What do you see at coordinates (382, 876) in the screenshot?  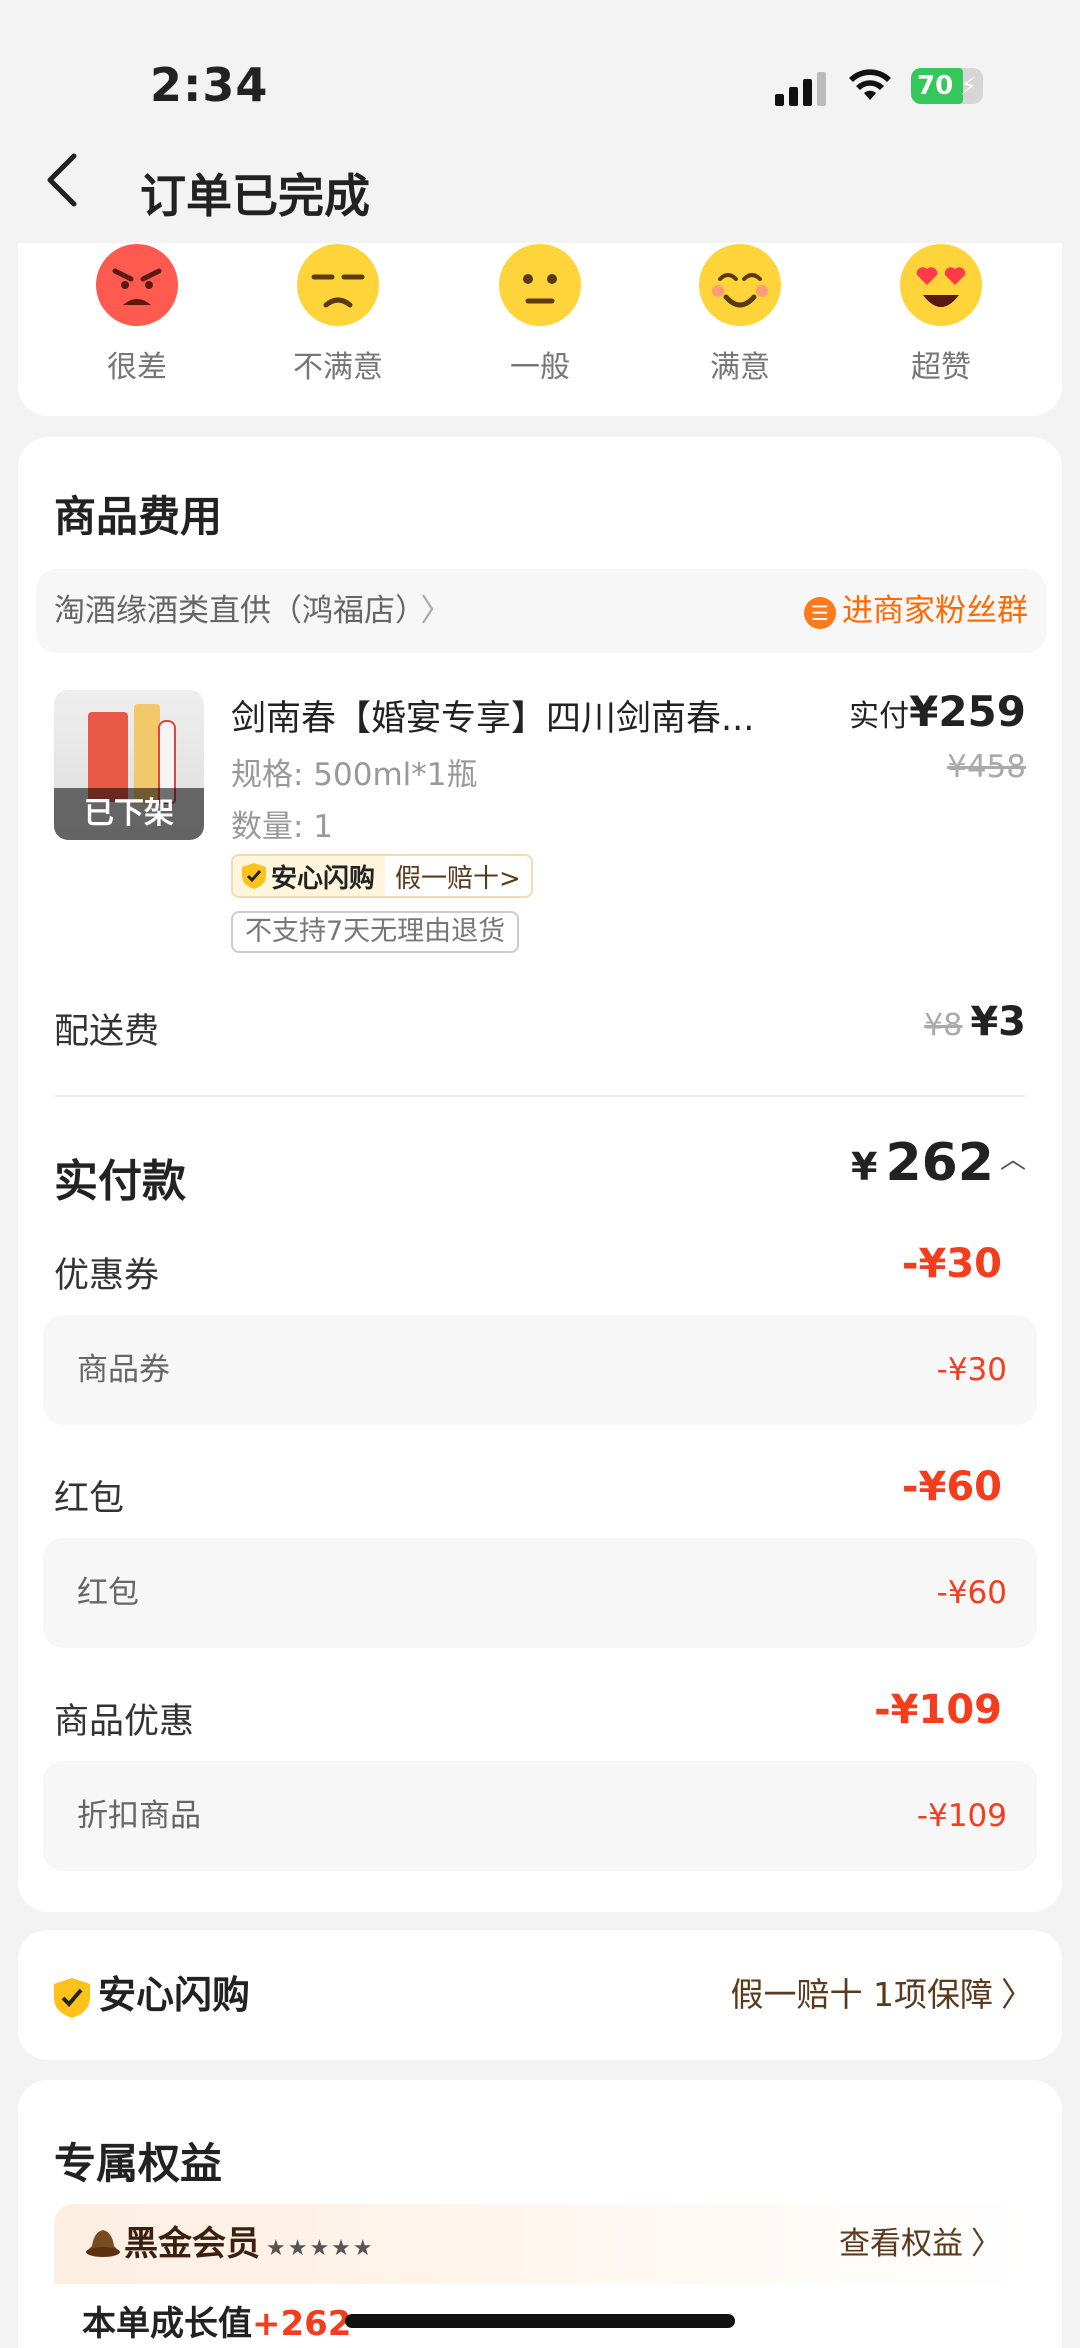 I see `anxin-guarantee-tag: 安心闪购 假一赔十>` at bounding box center [382, 876].